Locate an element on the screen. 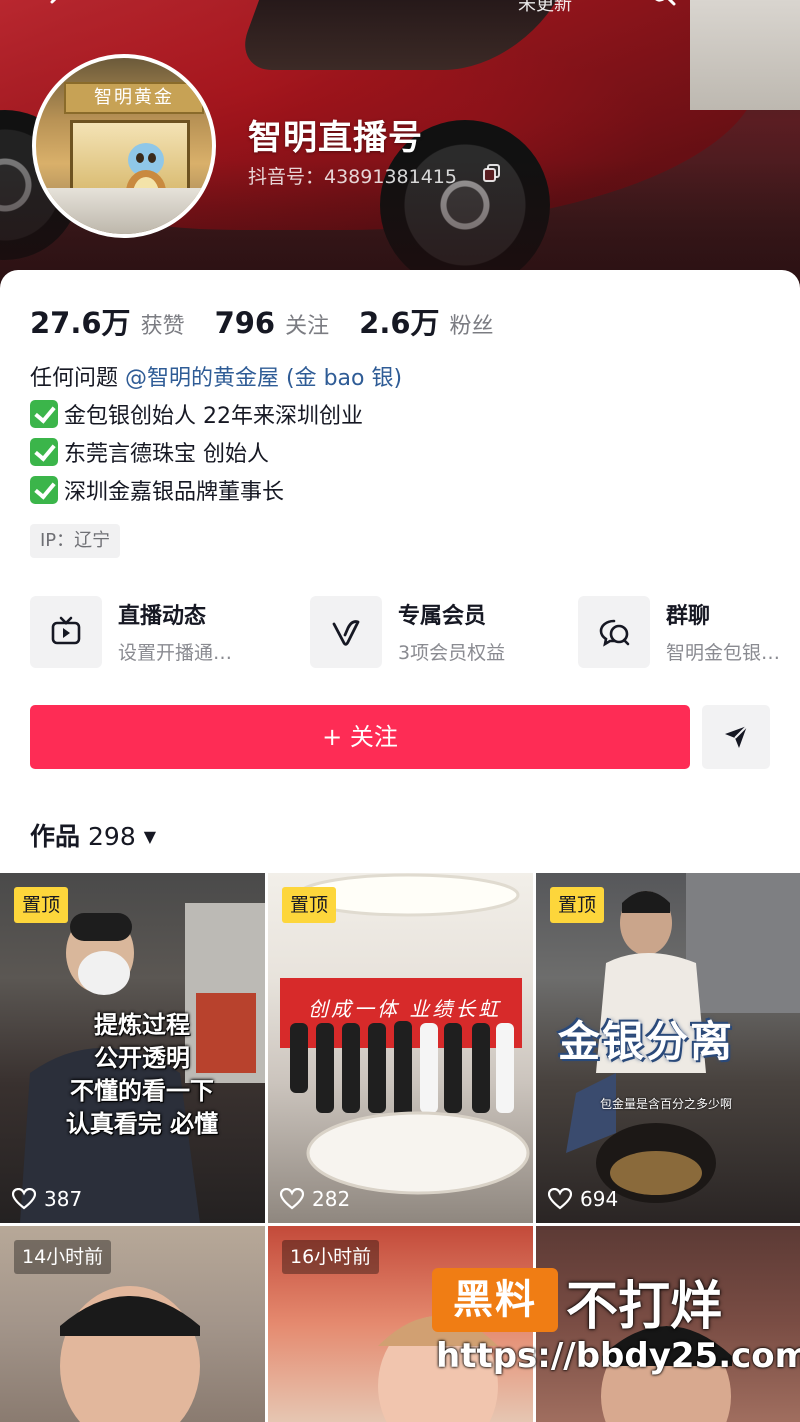  video-thumbnail: 置顶 提炼过程 公开透明 不懂的看一下 认真看完 必懂 387 is located at coordinates (132, 1048).